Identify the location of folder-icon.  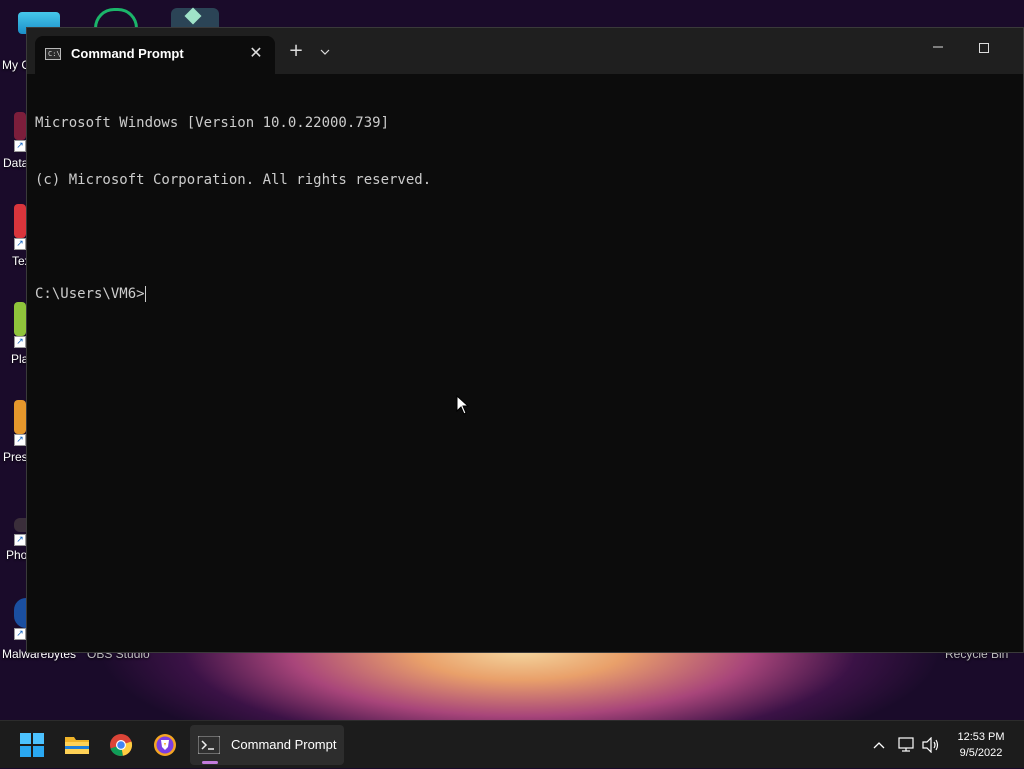
(77, 745).